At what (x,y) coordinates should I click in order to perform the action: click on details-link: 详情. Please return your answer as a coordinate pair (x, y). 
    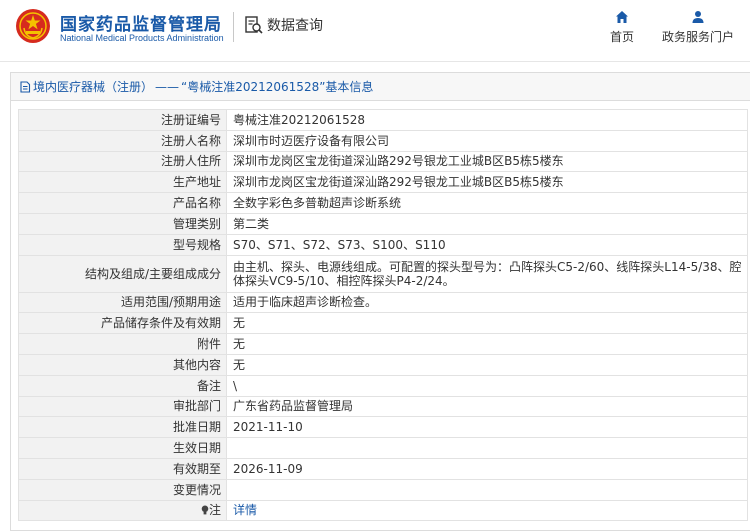
    Looking at the image, I should click on (245, 510).